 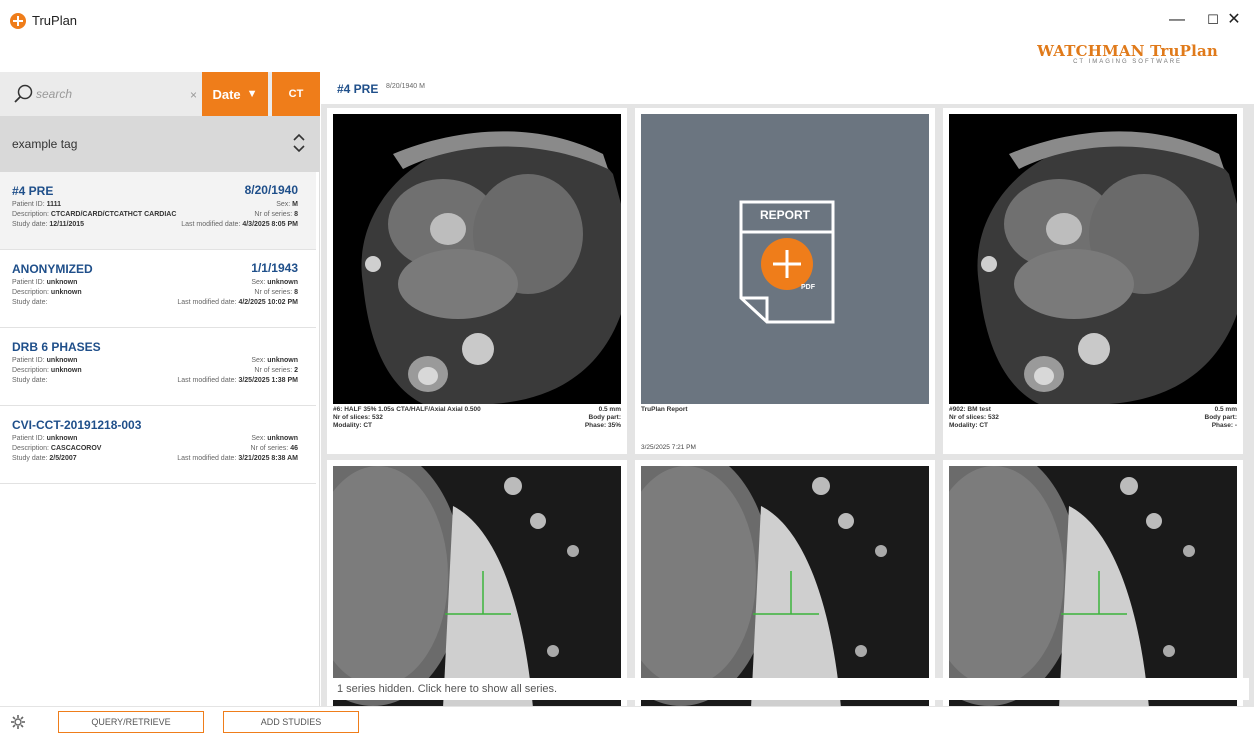 I want to click on patient-id: 1111, so click(x=54, y=204).